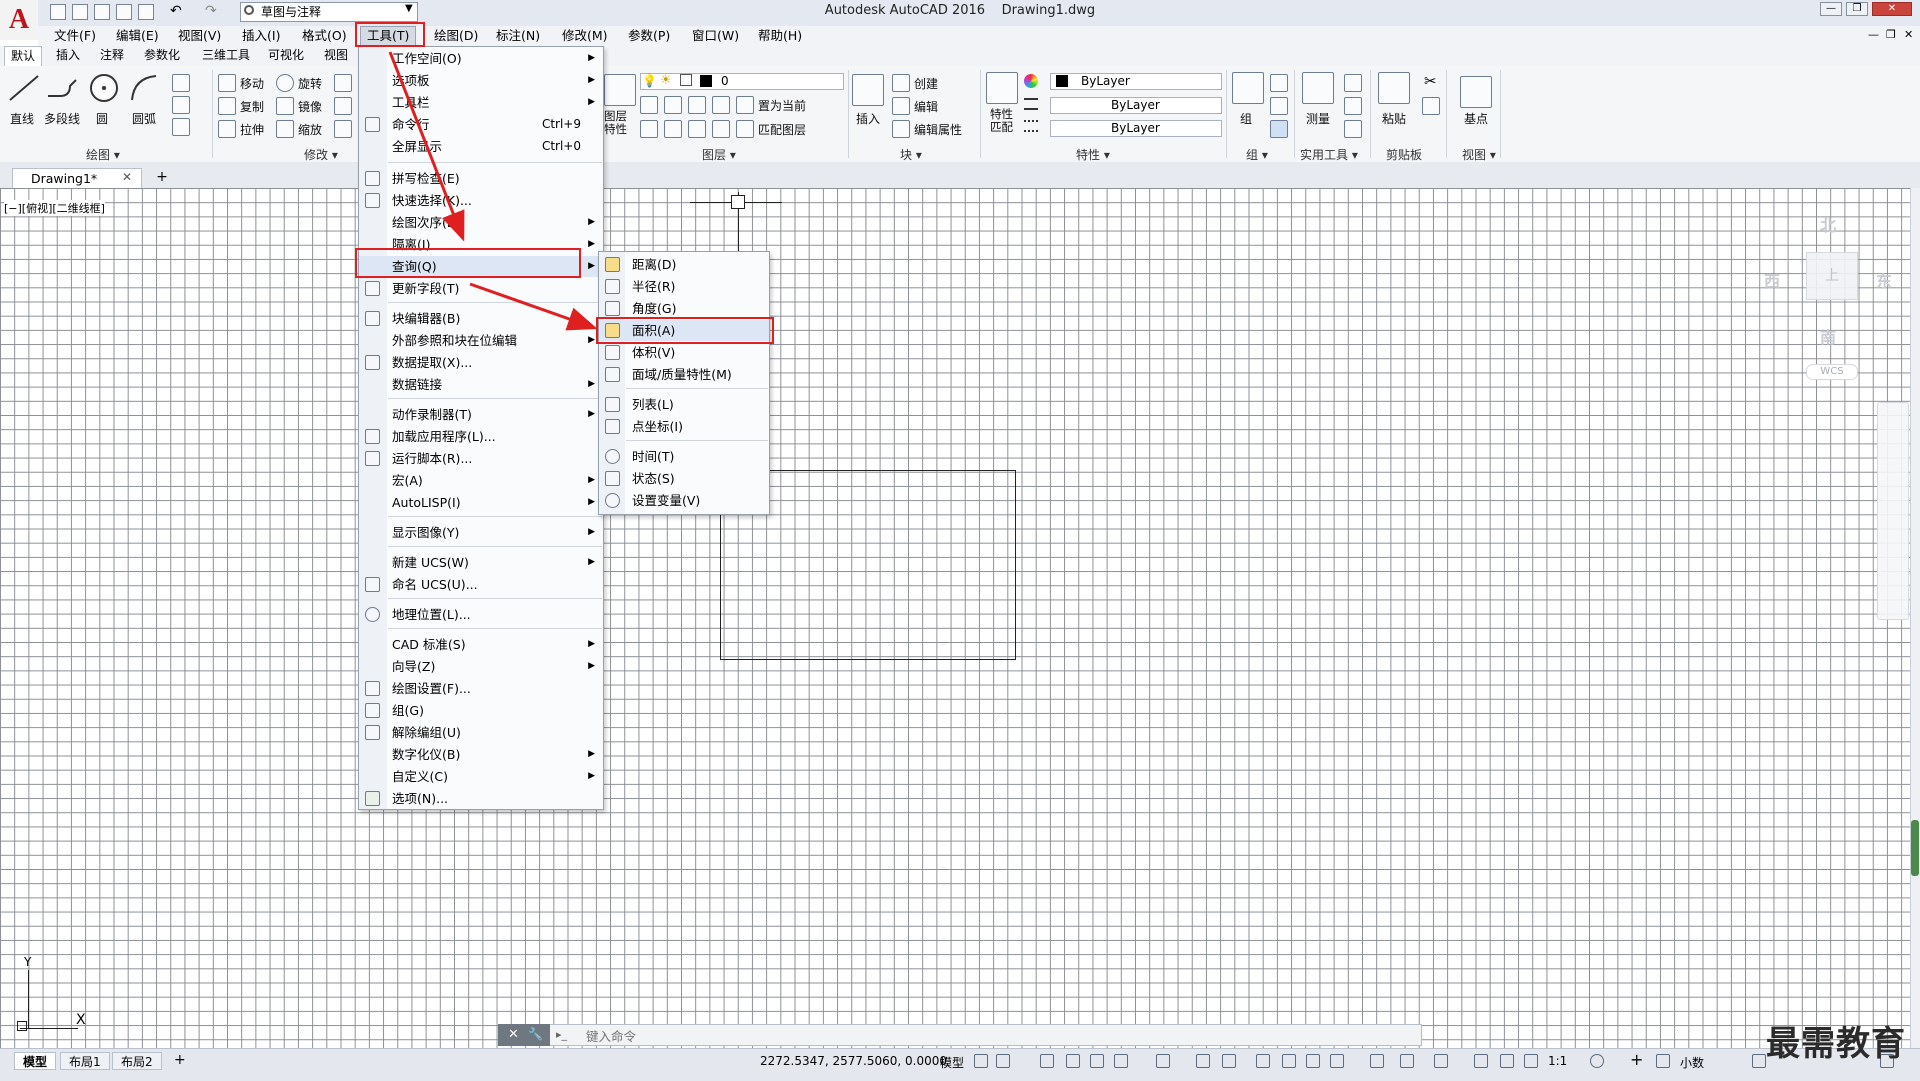  What do you see at coordinates (533, 306) in the screenshot?
I see `arrow-query-to-area` at bounding box center [533, 306].